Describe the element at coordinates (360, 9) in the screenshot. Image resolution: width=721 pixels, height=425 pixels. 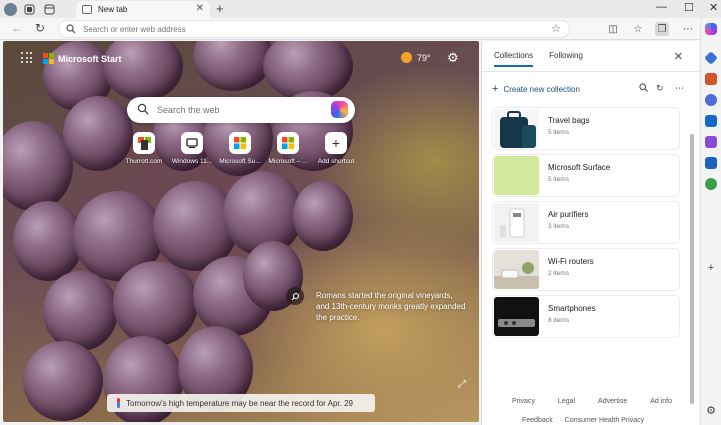
I see `tab-strip: New tab ✕ + — ☐ ✕` at that location.